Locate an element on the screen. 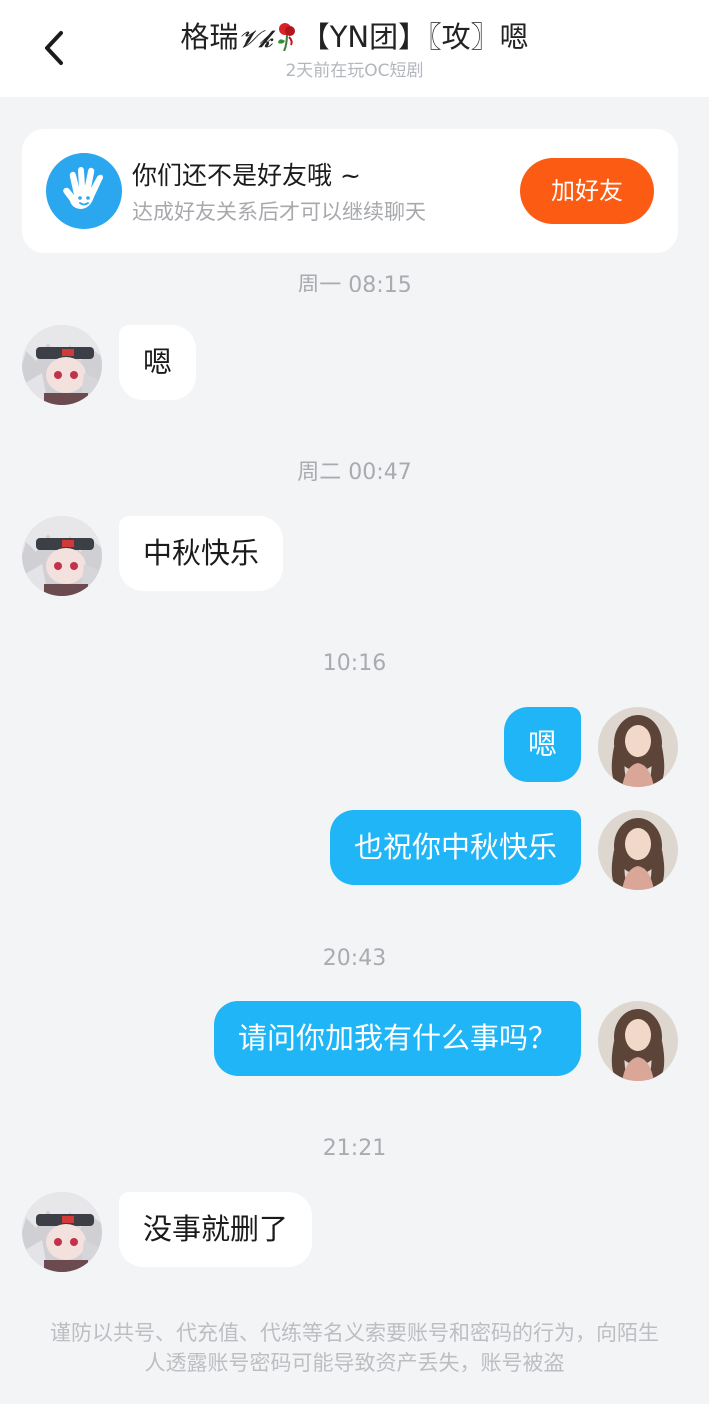 Image resolution: width=709 pixels, height=1404 pixels. outgoing-message-bubble: 嗯 is located at coordinates (542, 744).